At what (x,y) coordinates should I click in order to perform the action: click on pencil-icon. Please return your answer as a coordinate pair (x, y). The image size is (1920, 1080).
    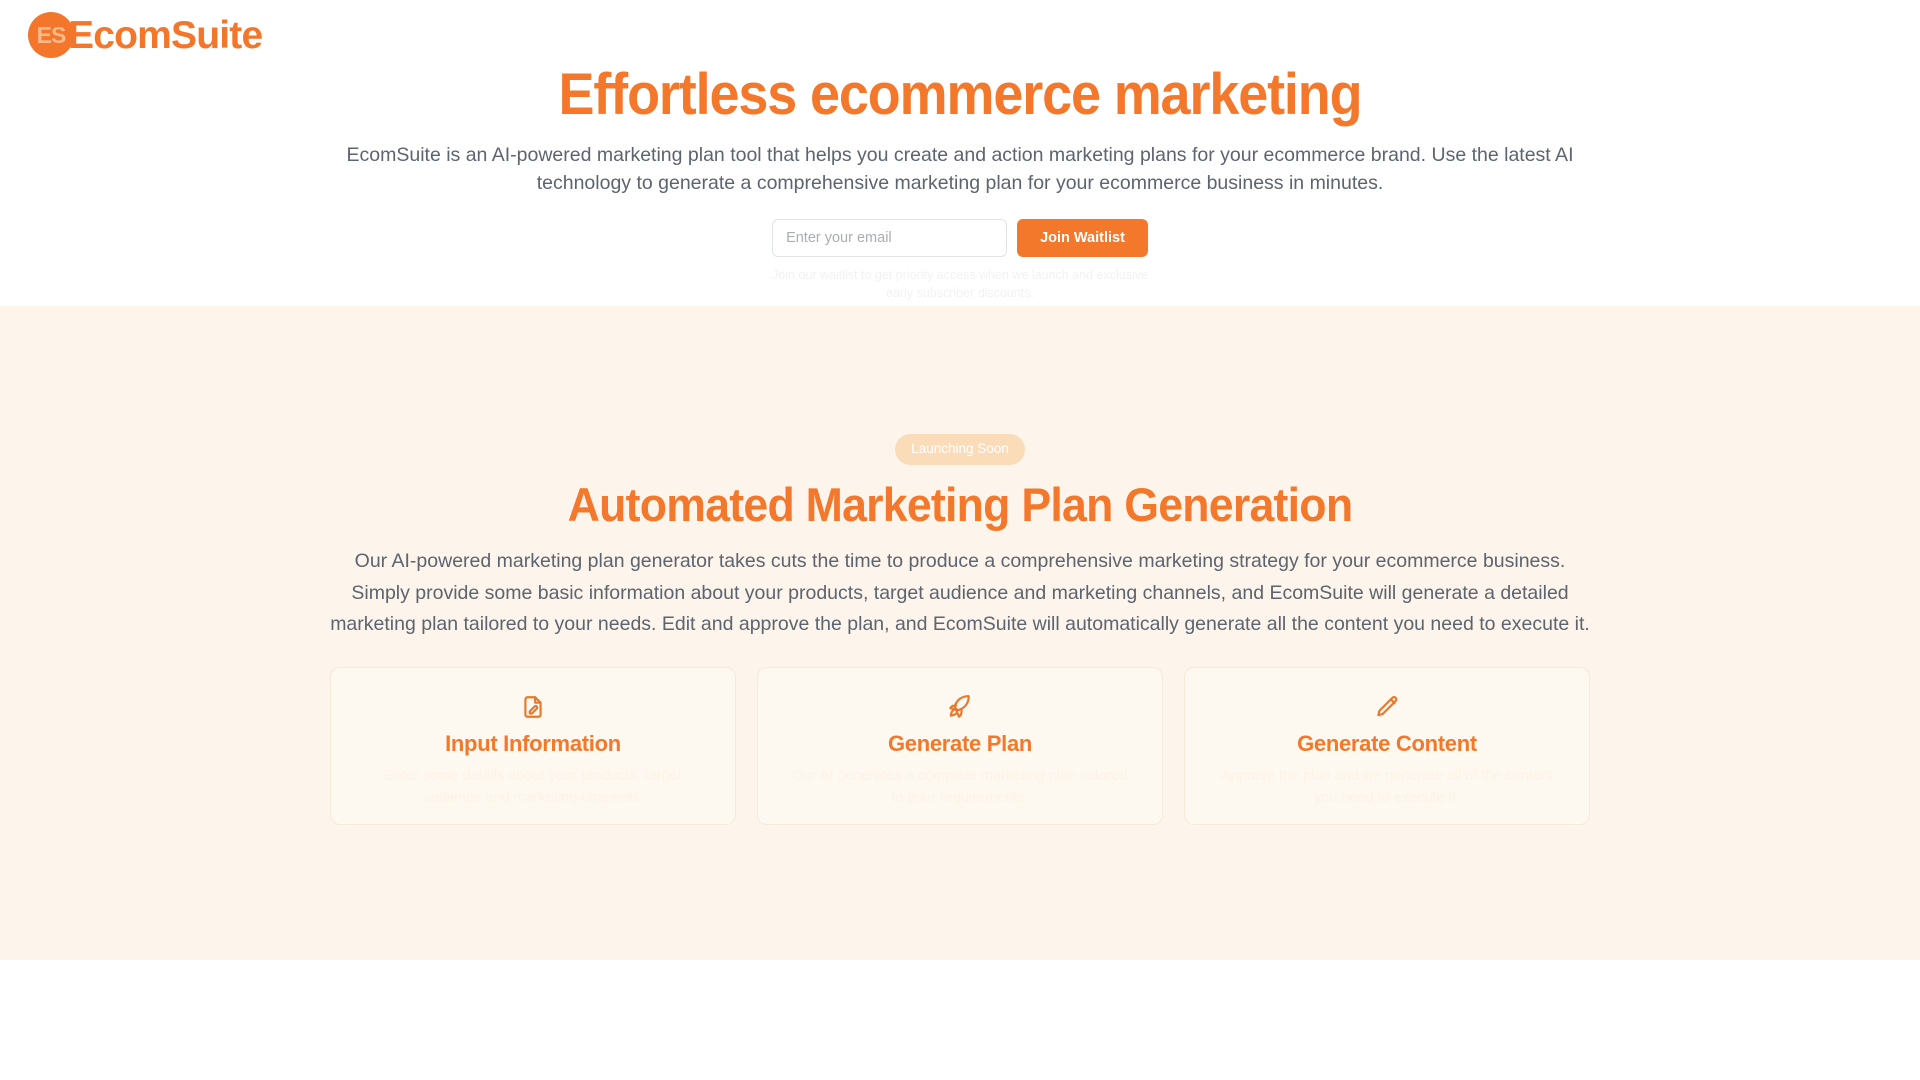
    Looking at the image, I should click on (1387, 707).